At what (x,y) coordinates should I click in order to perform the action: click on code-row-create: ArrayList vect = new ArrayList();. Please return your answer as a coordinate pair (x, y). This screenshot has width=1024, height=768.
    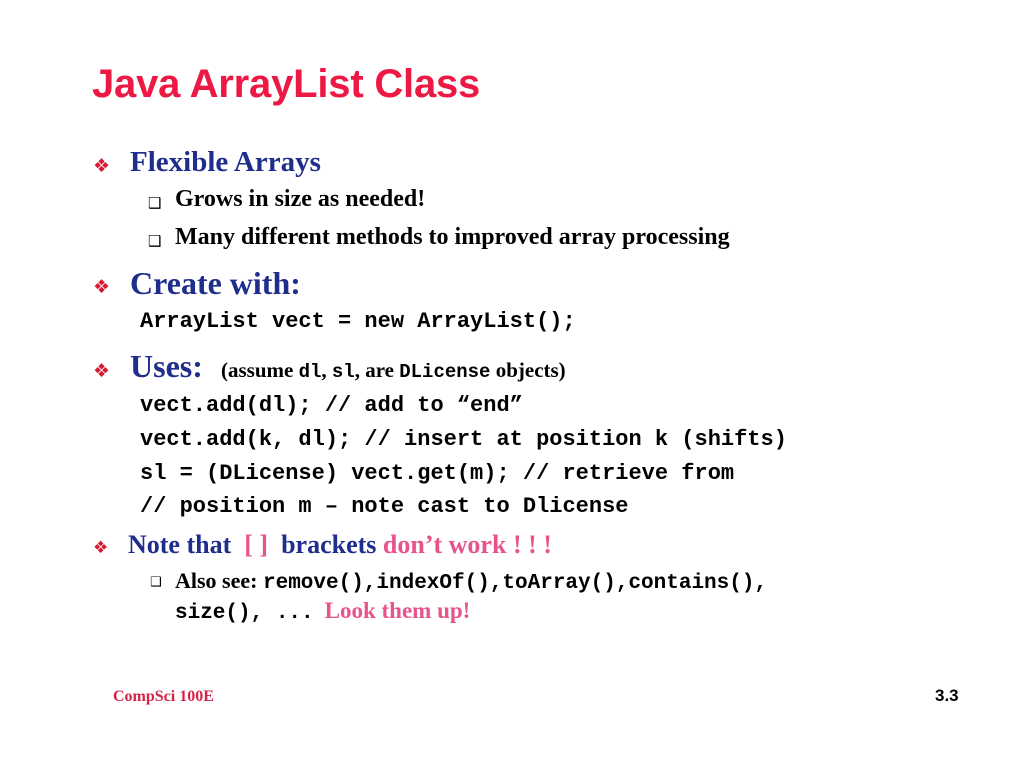
    Looking at the image, I should click on (512, 329).